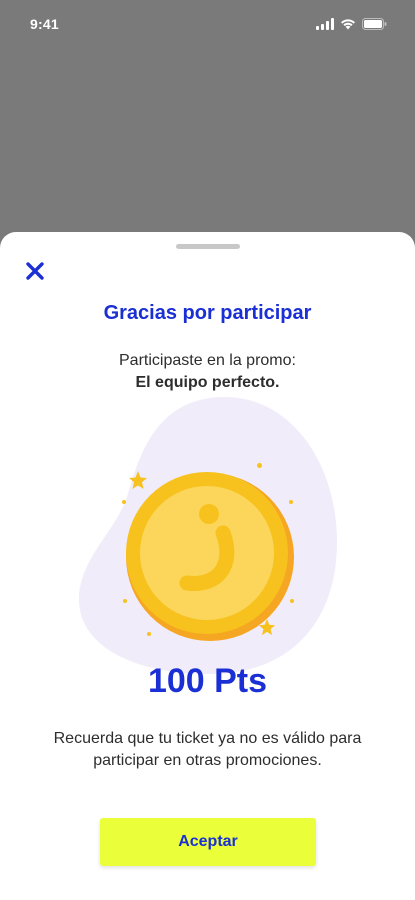 The image size is (415, 900). Describe the element at coordinates (207, 681) in the screenshot. I see `points-value: 100 Pts` at that location.